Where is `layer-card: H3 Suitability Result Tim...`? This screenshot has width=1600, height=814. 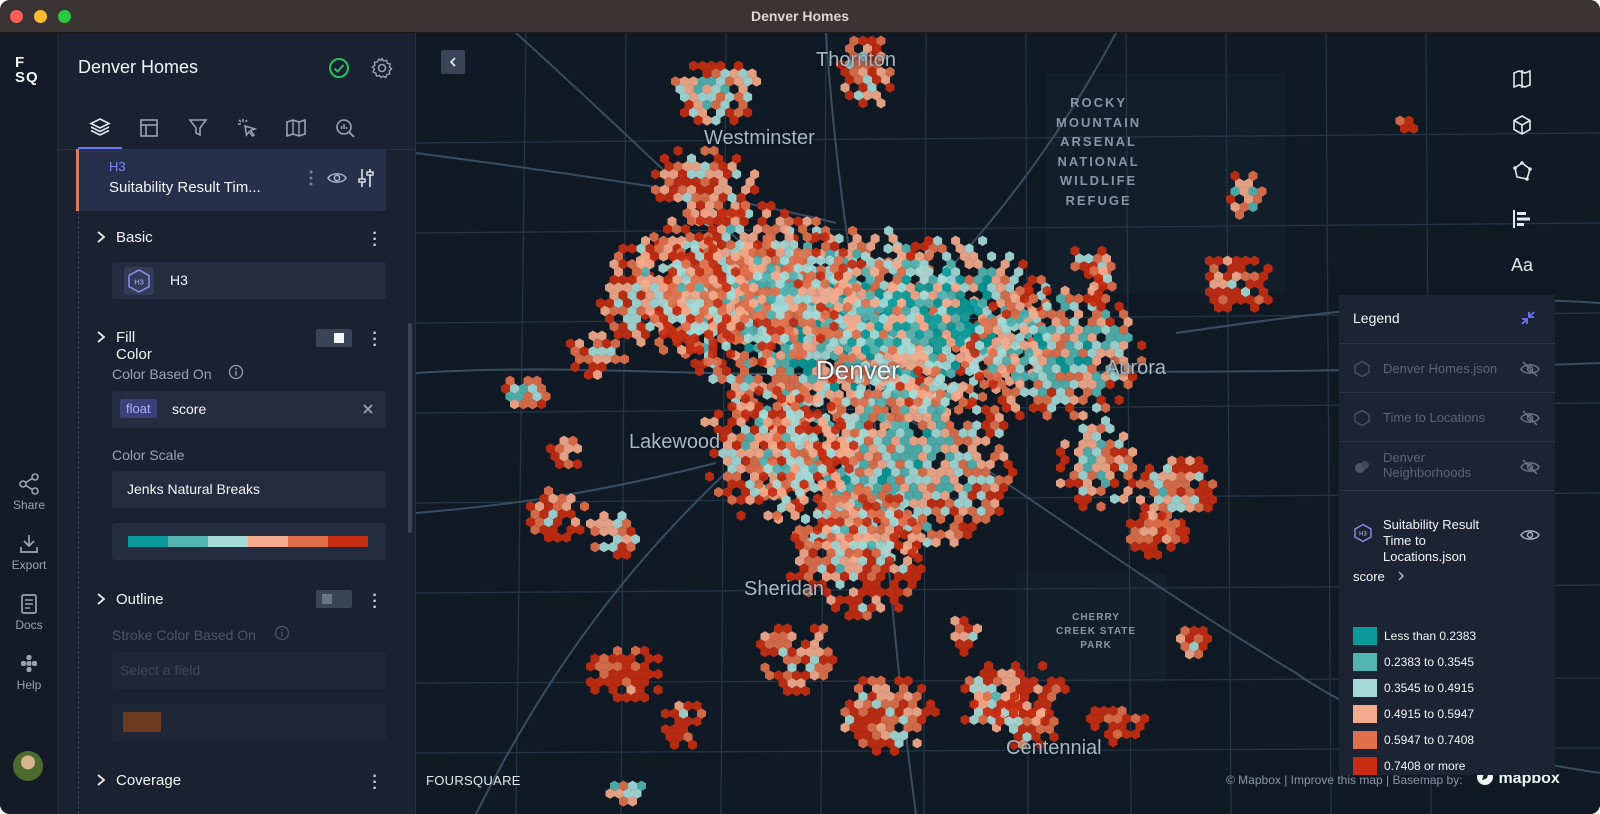 layer-card: H3 Suitability Result Tim... is located at coordinates (231, 180).